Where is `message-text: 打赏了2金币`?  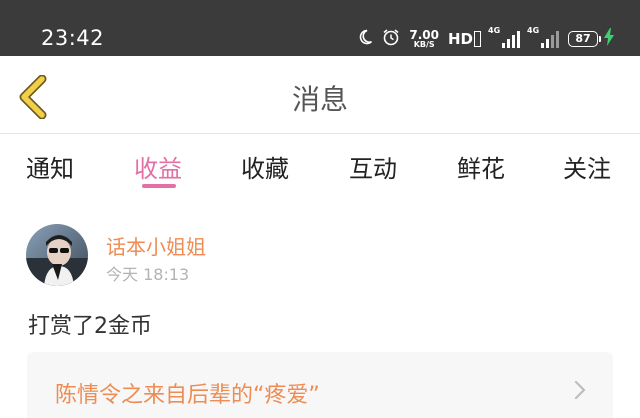
message-text: 打赏了2金币 is located at coordinates (90, 326).